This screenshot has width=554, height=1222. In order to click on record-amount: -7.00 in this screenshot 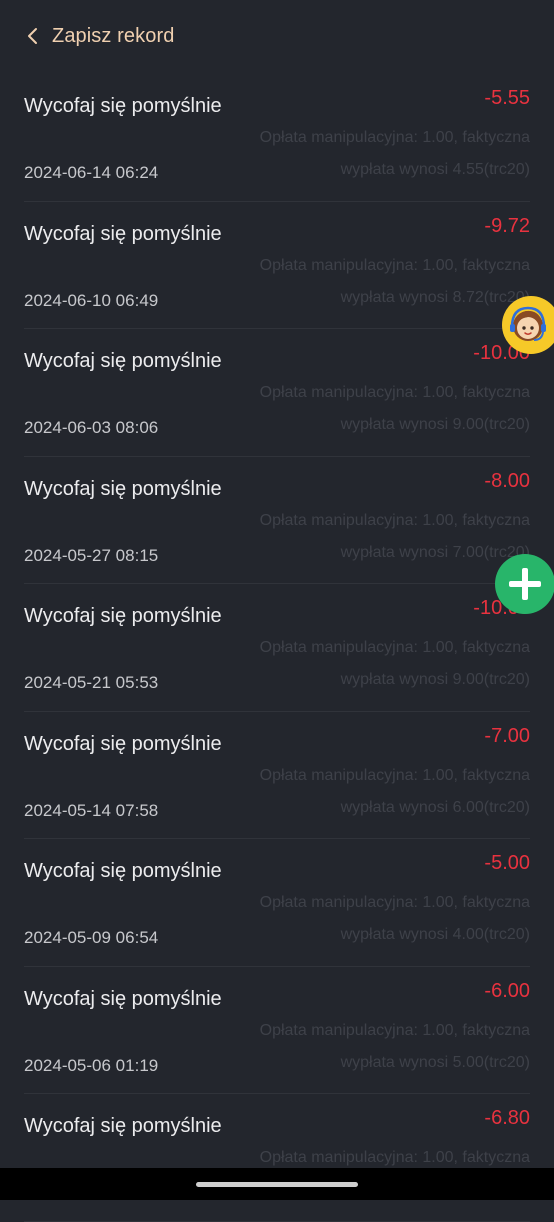, I will do `click(507, 735)`.